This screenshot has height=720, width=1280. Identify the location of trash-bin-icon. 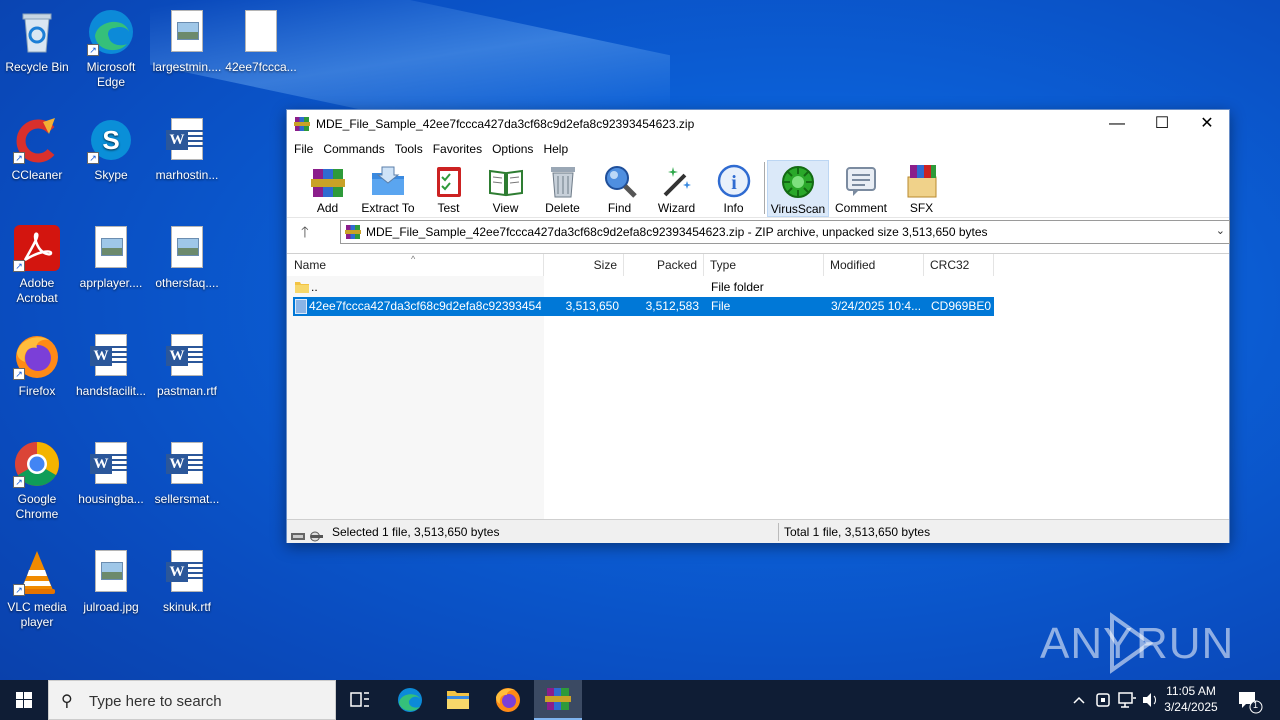
(563, 181).